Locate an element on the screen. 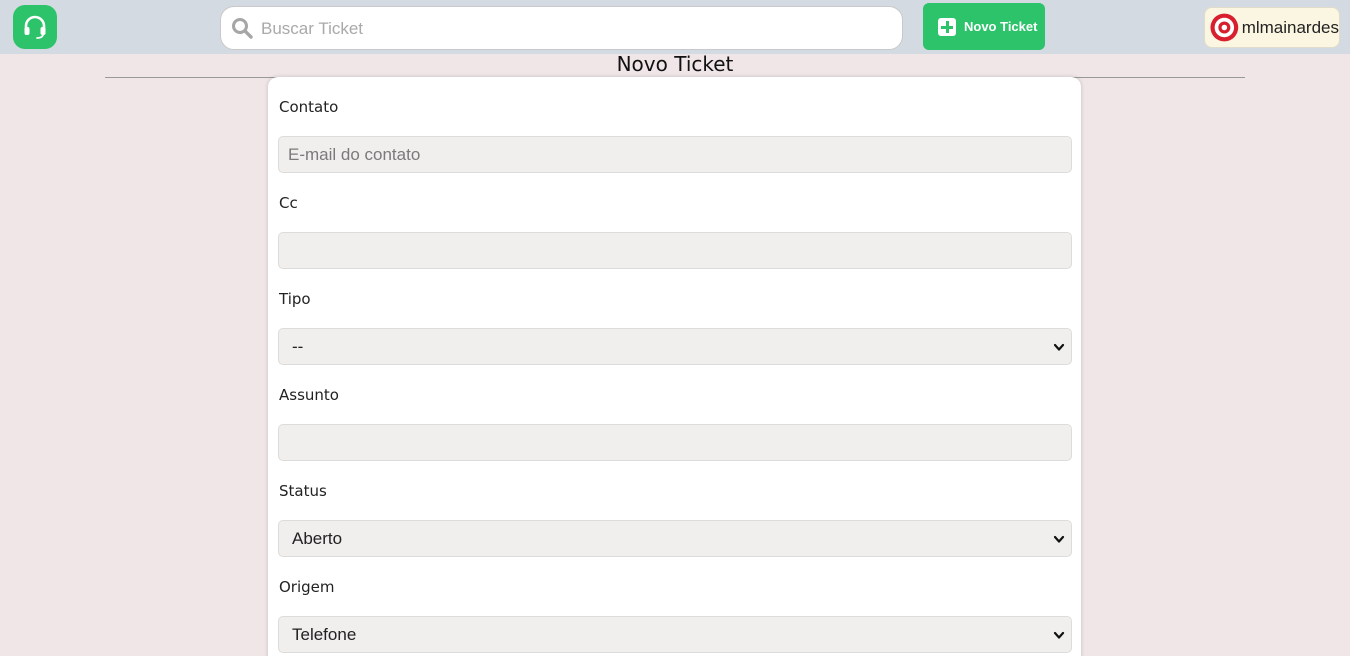 The image size is (1350, 656). user-menu: mlmainardes is located at coordinates (1272, 27).